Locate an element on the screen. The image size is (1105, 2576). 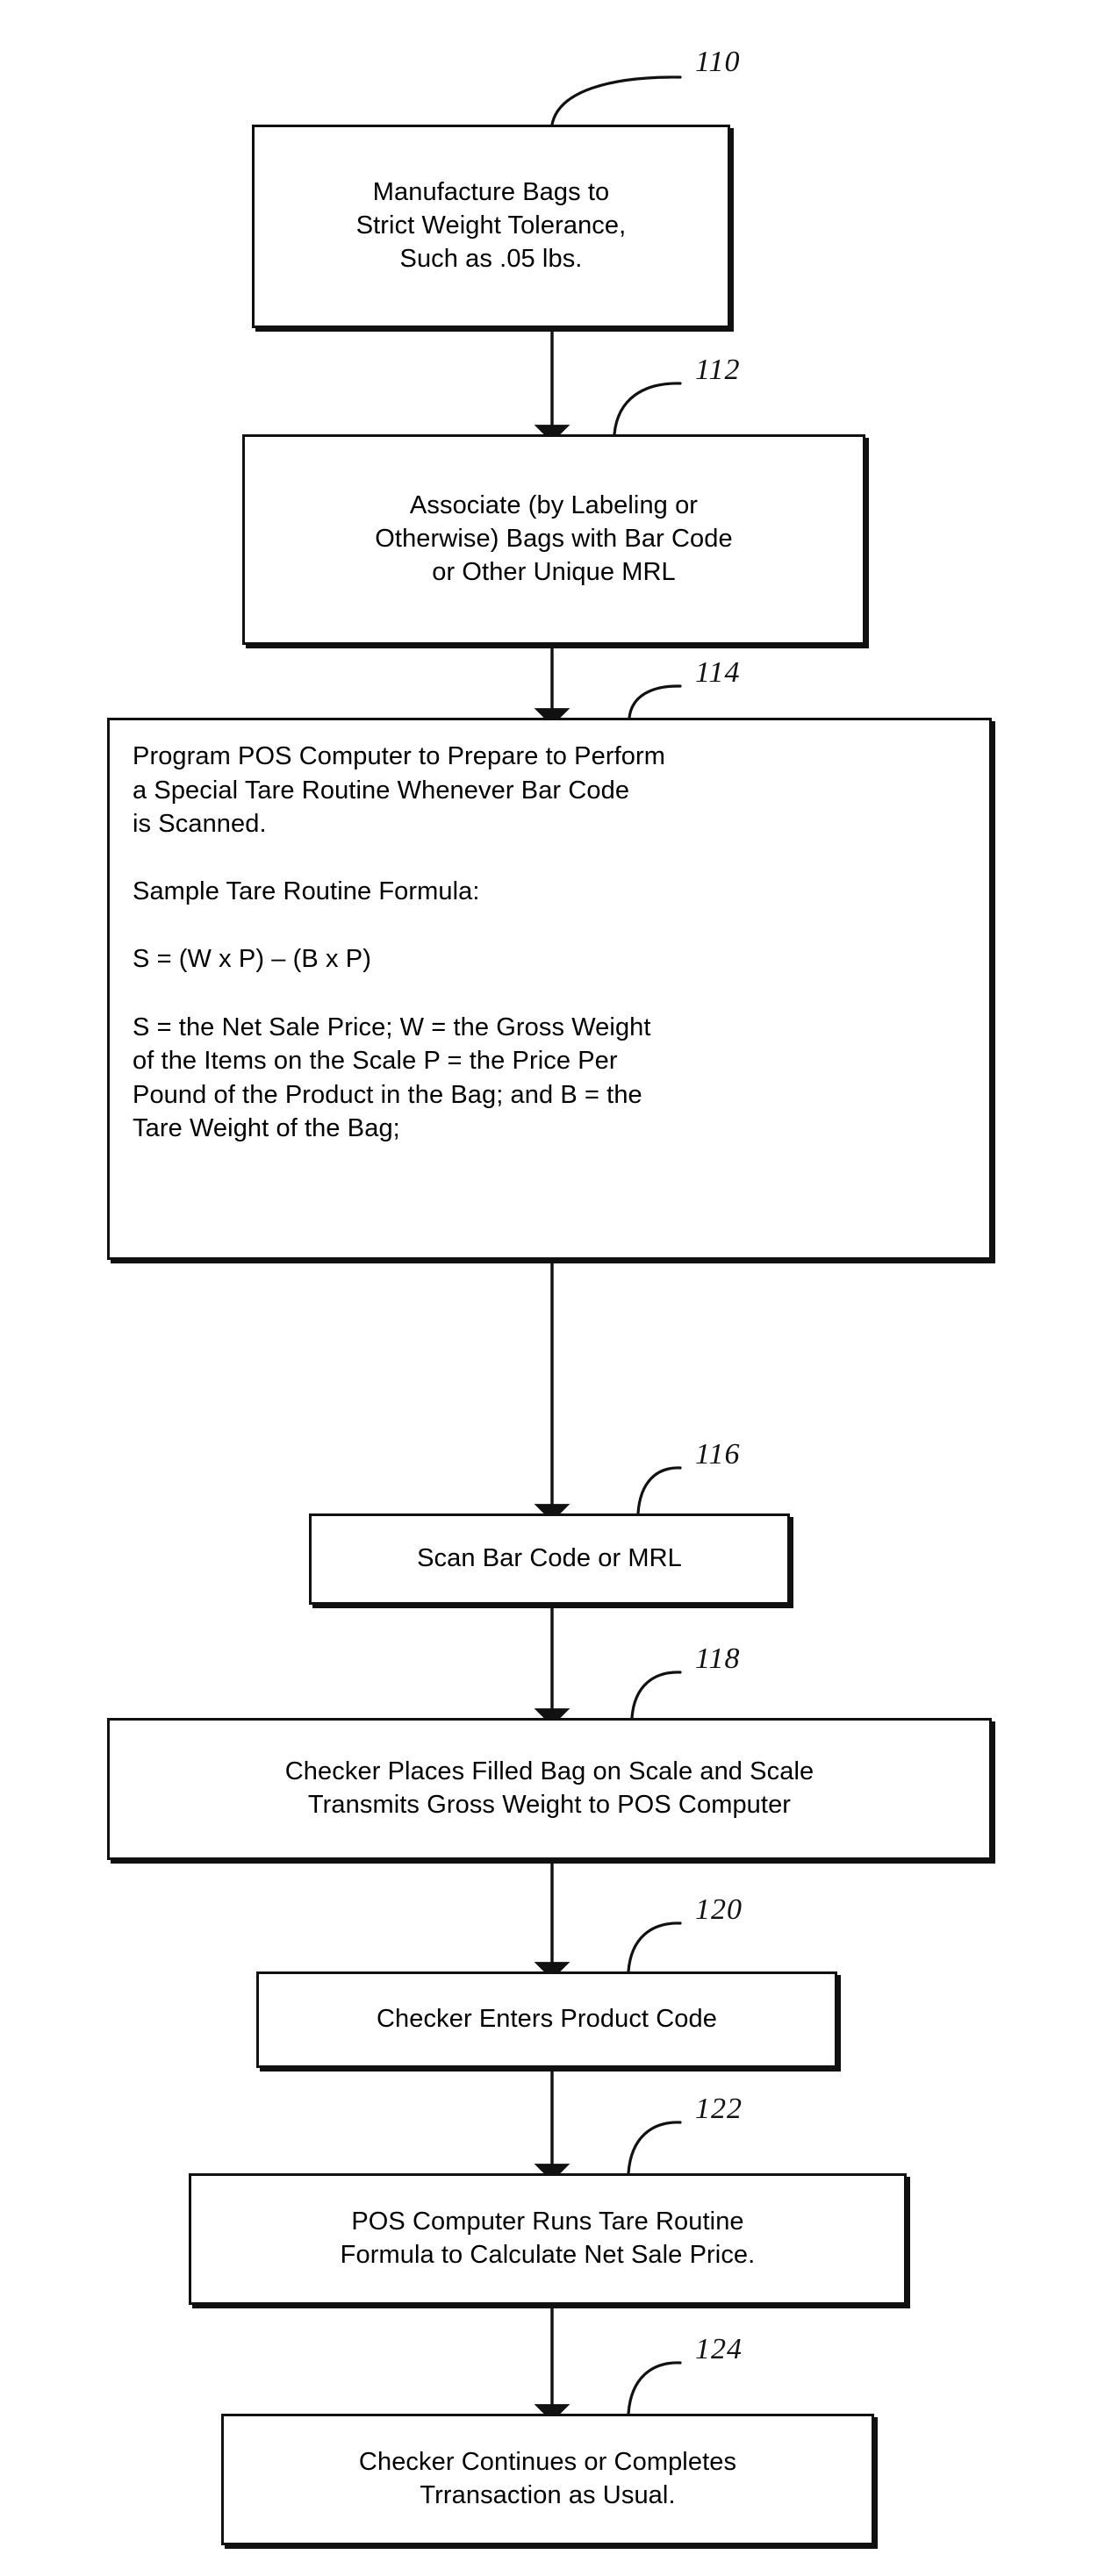
process-box-120: Checker Enters Product Code is located at coordinates (546, 2019).